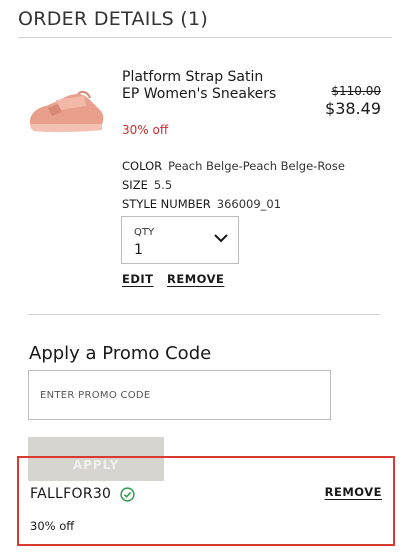 The width and height of the screenshot is (406, 556). Describe the element at coordinates (145, 130) in the screenshot. I see `item-discount-label: 30% off` at that location.